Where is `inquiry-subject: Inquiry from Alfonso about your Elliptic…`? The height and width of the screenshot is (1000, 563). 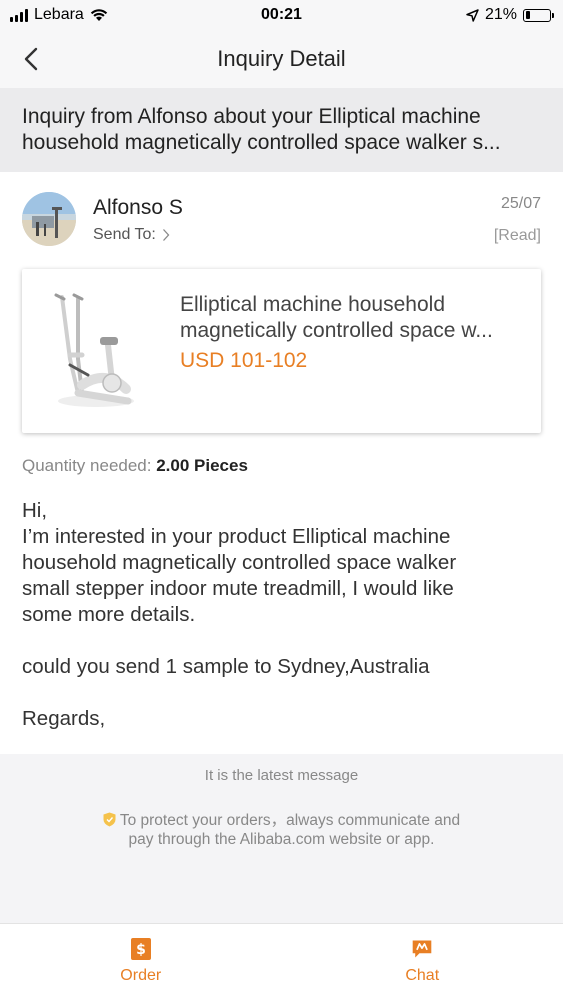 inquiry-subject: Inquiry from Alfonso about your Elliptic… is located at coordinates (281, 130).